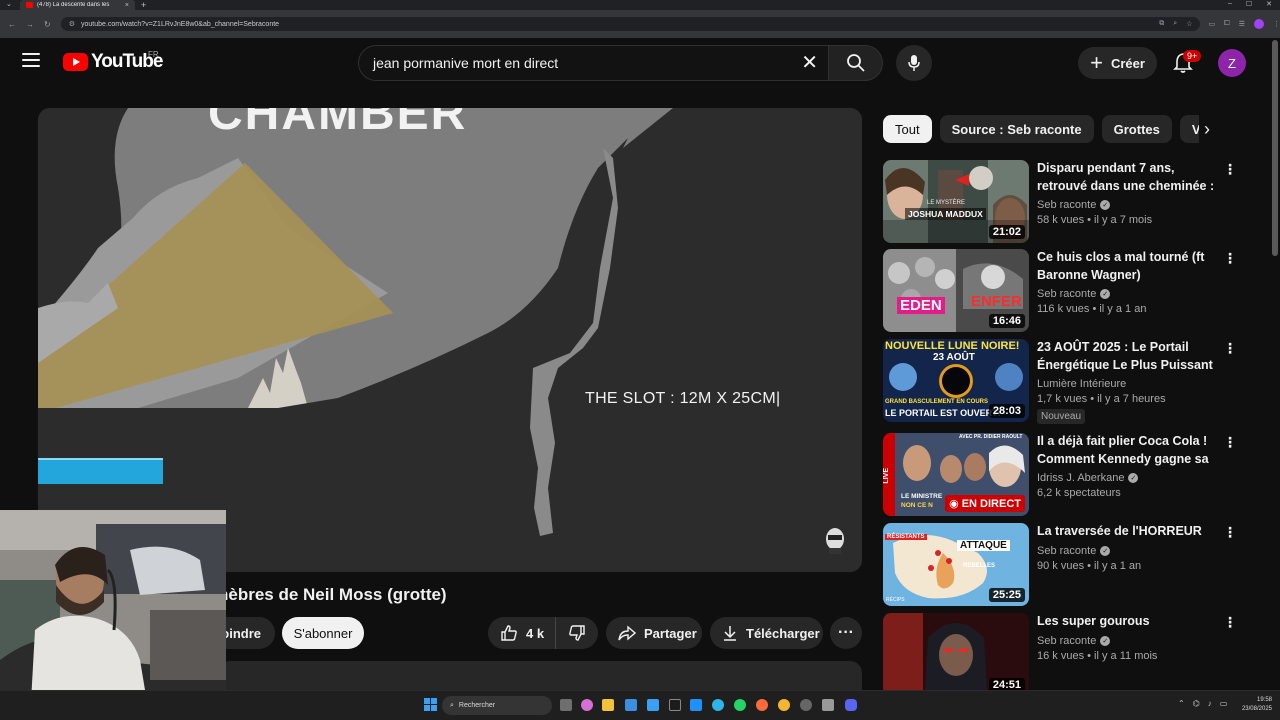  Describe the element at coordinates (809, 63) in the screenshot. I see `clear-search-icon: ✕` at that location.